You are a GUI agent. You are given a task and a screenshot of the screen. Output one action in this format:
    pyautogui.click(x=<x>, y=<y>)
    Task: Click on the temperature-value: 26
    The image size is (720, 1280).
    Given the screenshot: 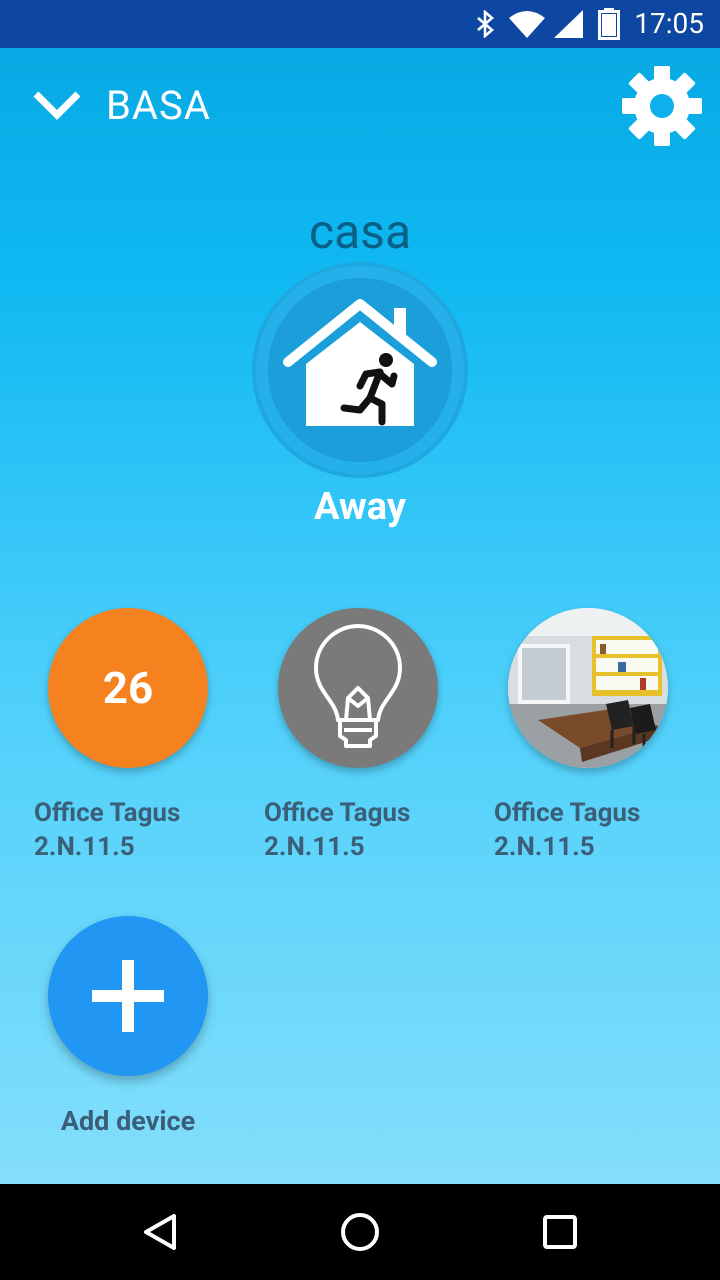 What is the action you would take?
    pyautogui.click(x=128, y=688)
    